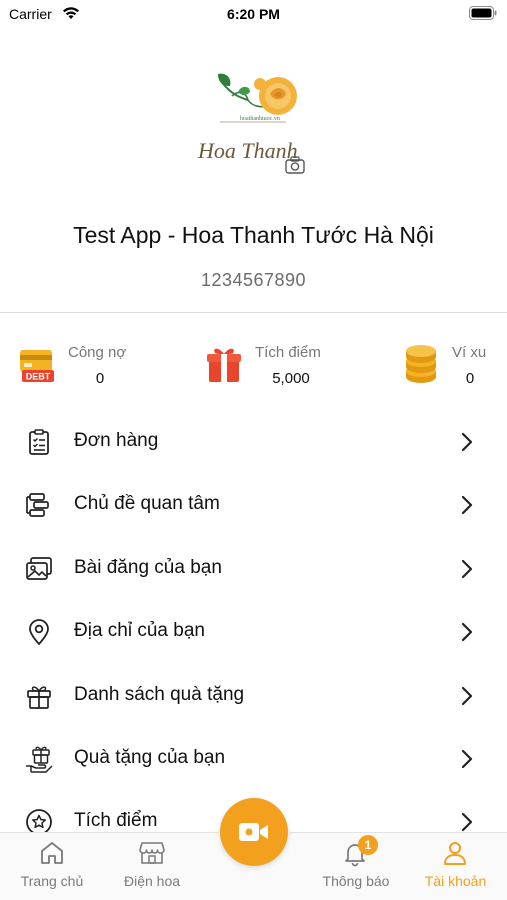 This screenshot has height=900, width=507. I want to click on menu-item-label: Bài đăng của bạn, so click(148, 567).